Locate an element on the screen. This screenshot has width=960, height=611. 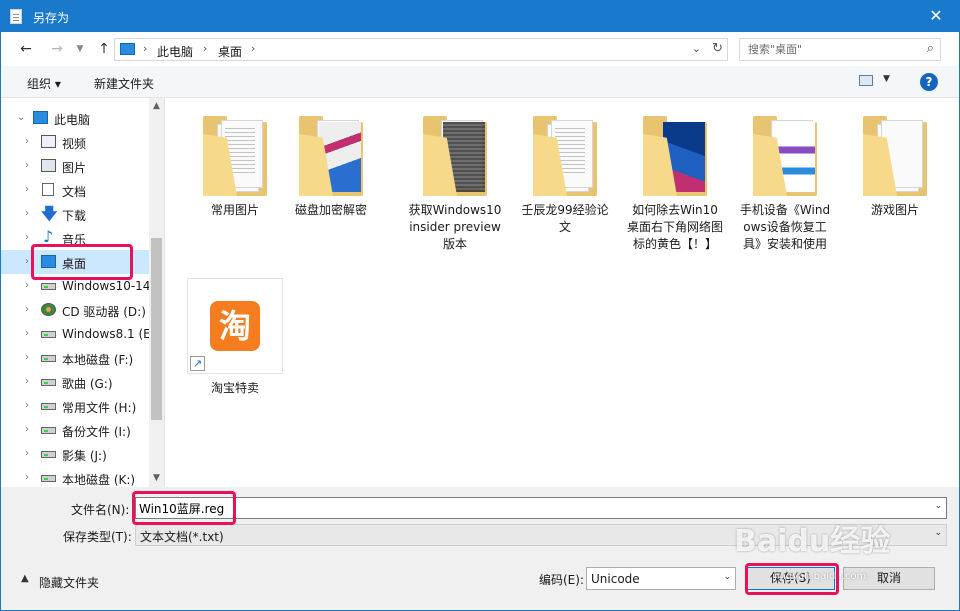
filename-input is located at coordinates (531, 508).